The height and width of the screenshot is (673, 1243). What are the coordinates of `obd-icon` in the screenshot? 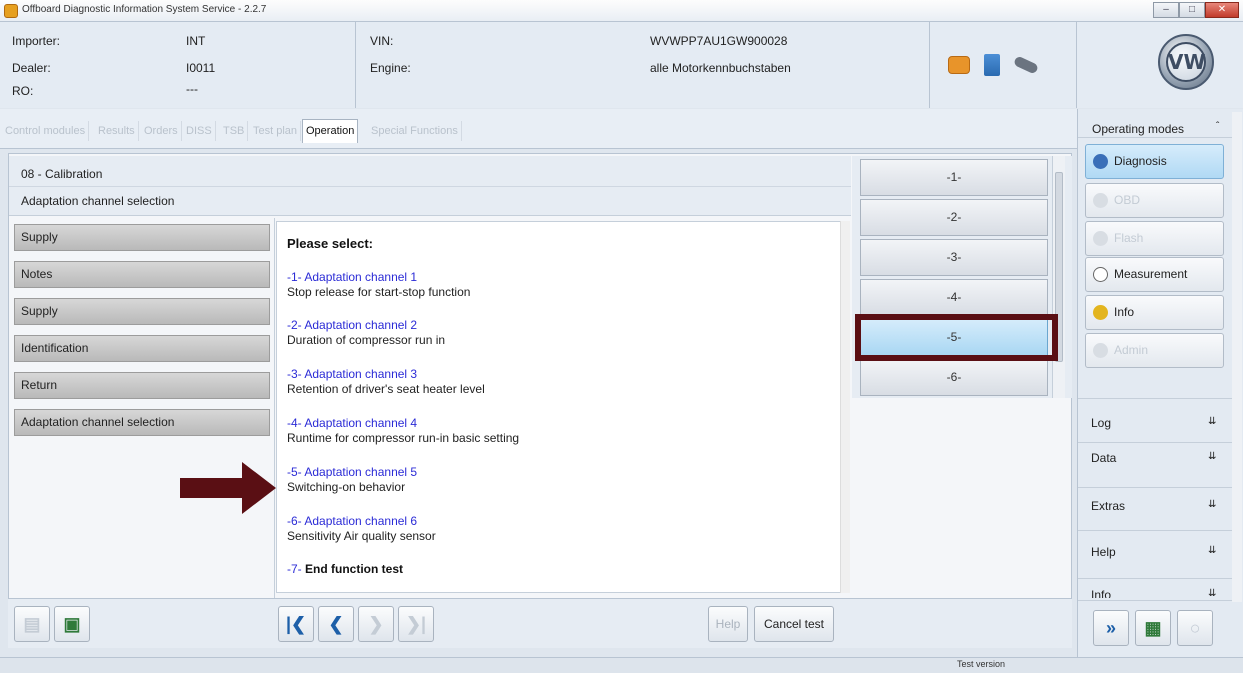 It's located at (1100, 200).